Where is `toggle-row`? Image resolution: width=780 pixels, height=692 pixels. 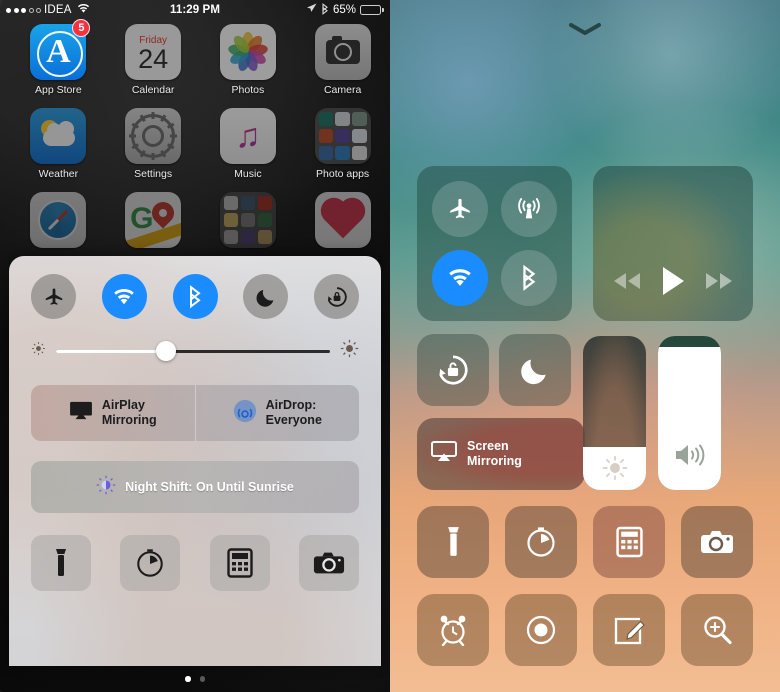 toggle-row is located at coordinates (195, 287).